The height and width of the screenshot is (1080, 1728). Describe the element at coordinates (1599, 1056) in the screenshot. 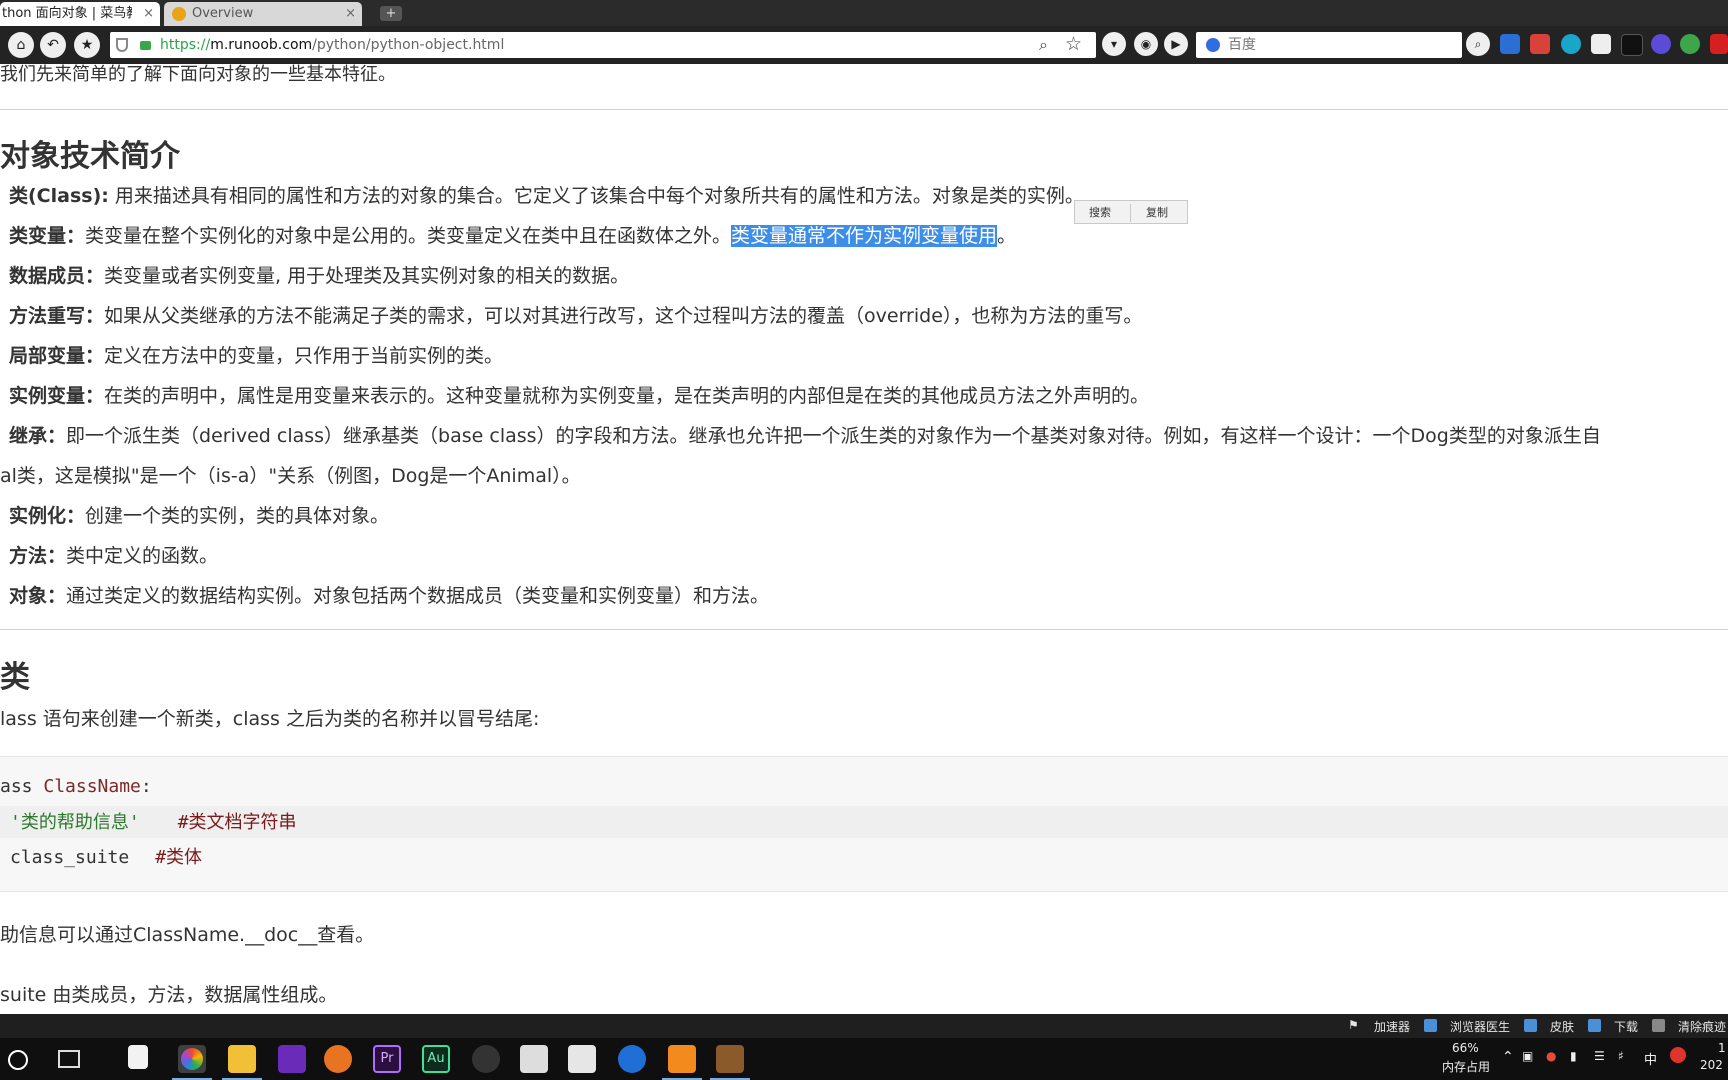

I see `wifi-icon: ☰` at that location.